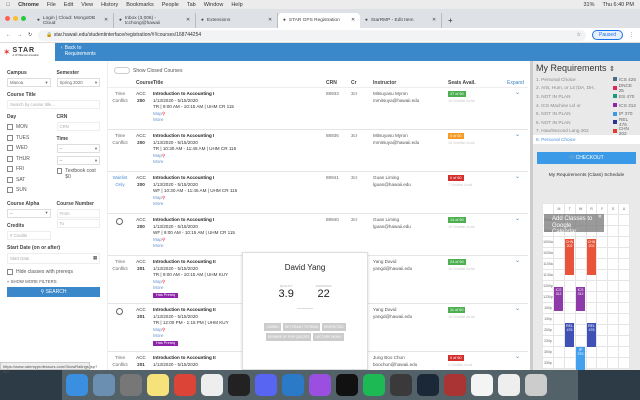  I want to click on vscode-icon, so click(293, 385).